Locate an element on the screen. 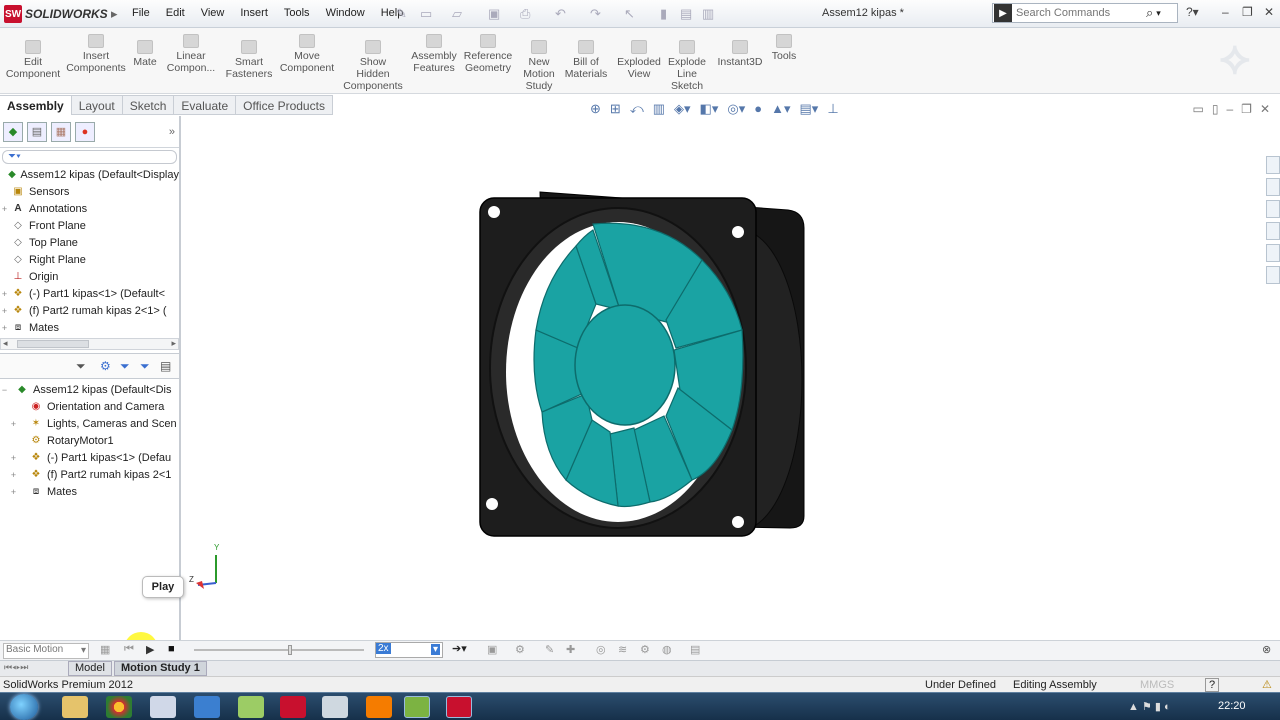 This screenshot has height=720, width=1280. playback-mode-icon: ➔▾ is located at coordinates (459, 648).